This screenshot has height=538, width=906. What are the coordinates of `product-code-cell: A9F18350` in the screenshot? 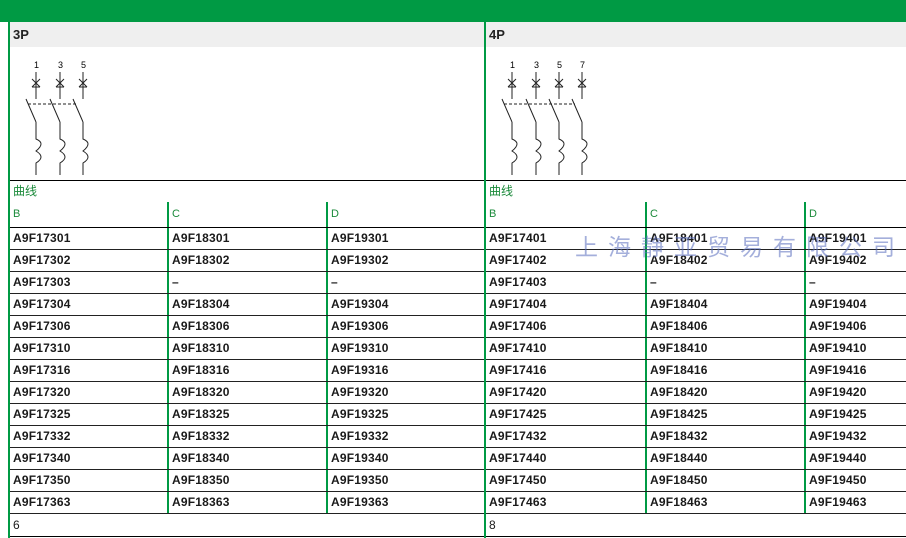 It's located at (246, 480).